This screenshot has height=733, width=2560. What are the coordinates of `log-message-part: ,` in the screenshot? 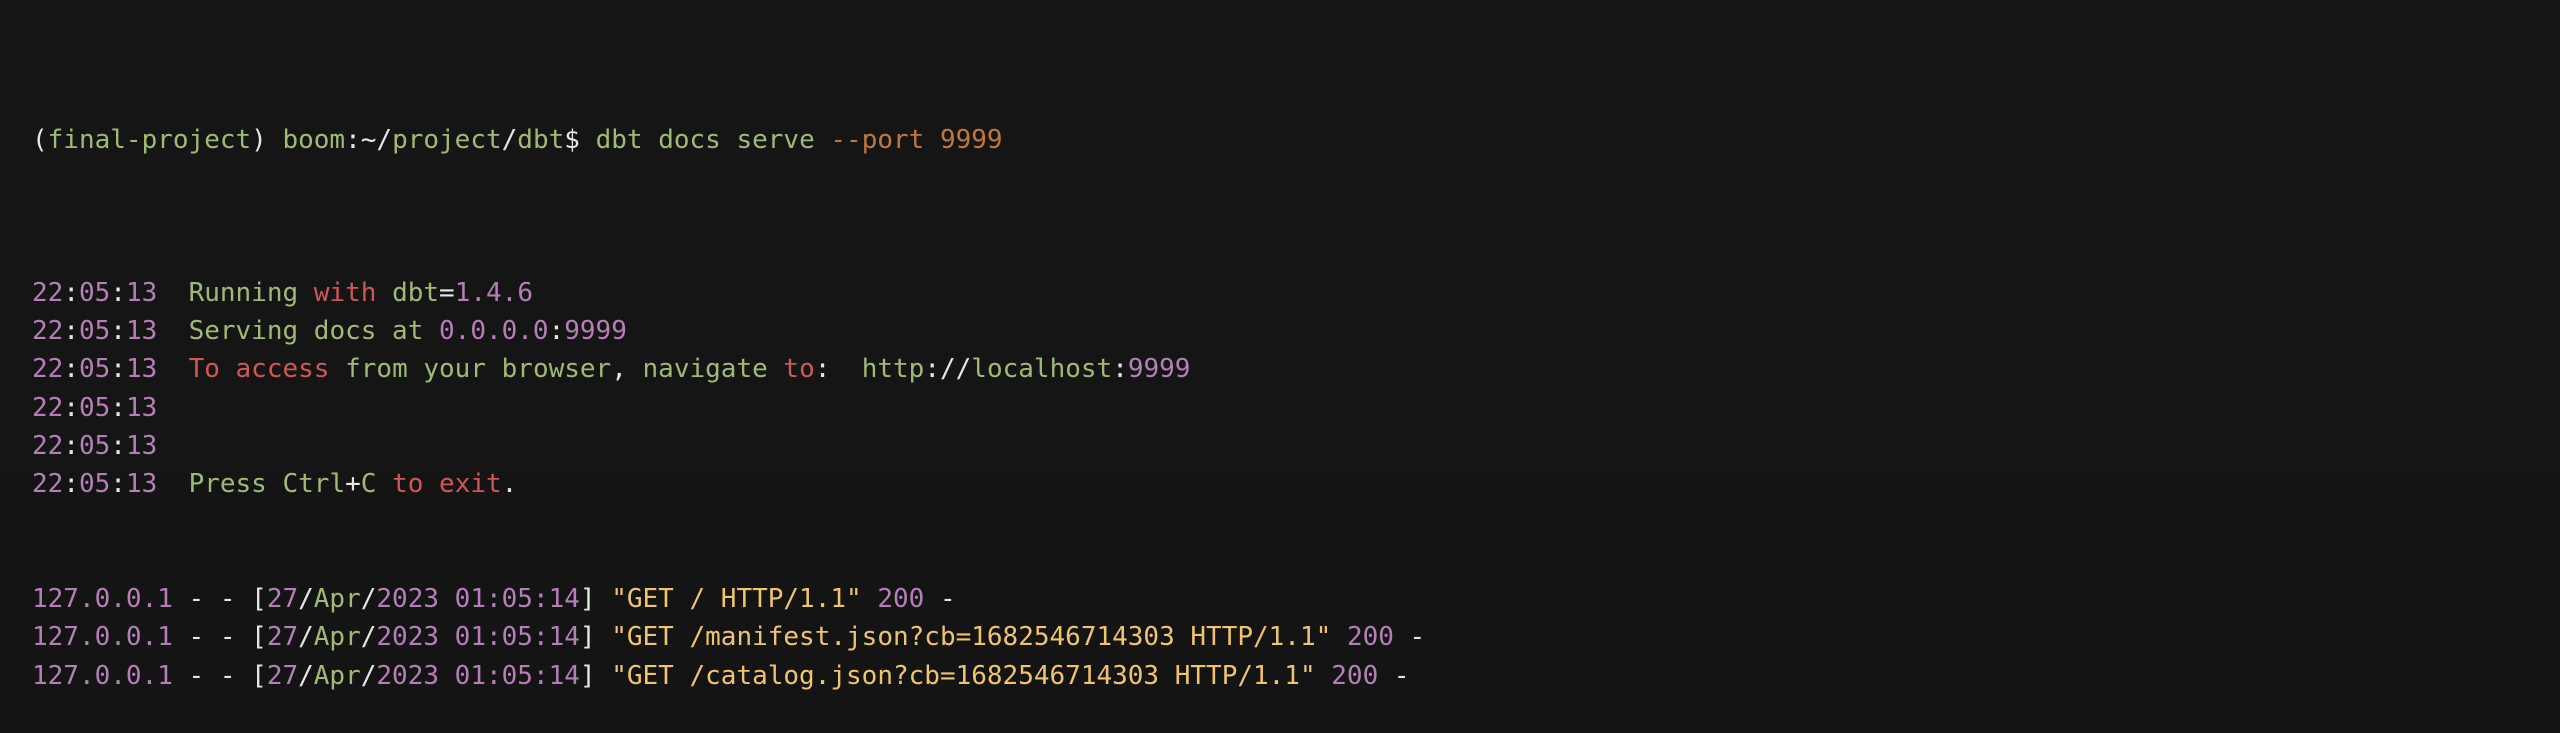 It's located at (619, 369).